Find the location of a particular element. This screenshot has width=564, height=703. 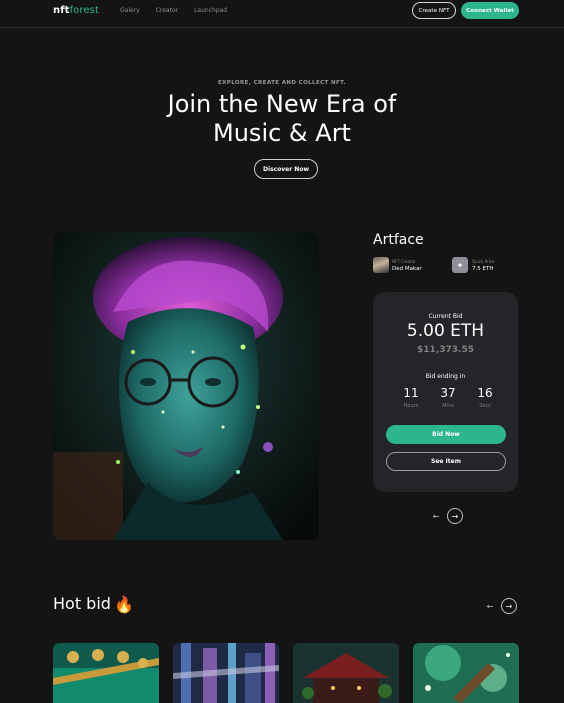

create-nft-button: Create NFT is located at coordinates (434, 10).